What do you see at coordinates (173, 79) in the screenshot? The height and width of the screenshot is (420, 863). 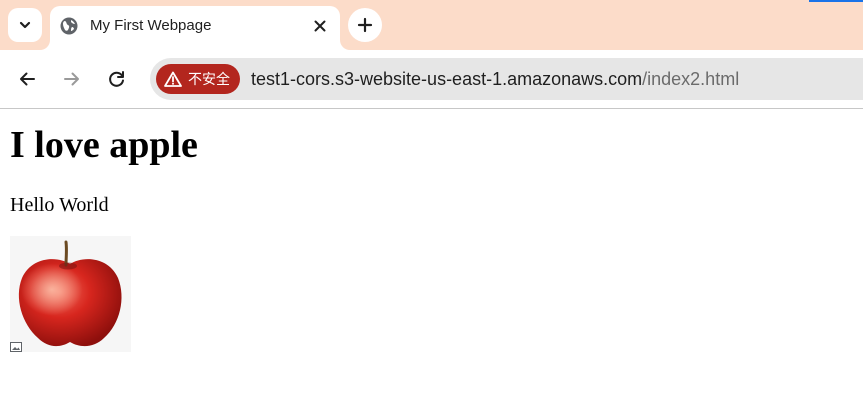 I see `warning-triangle-icon` at bounding box center [173, 79].